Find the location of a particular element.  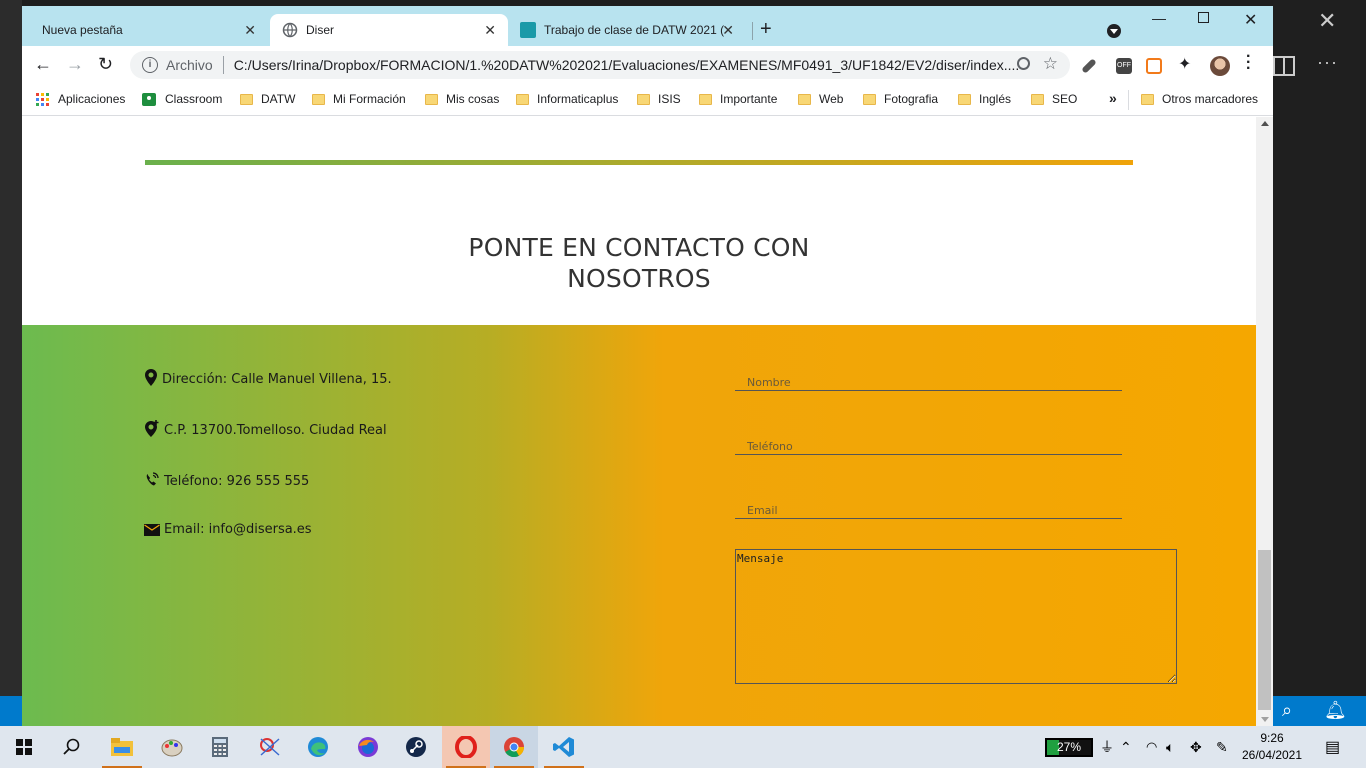

bookmark-otros-marcadores: Otros marcadores is located at coordinates (1199, 99).